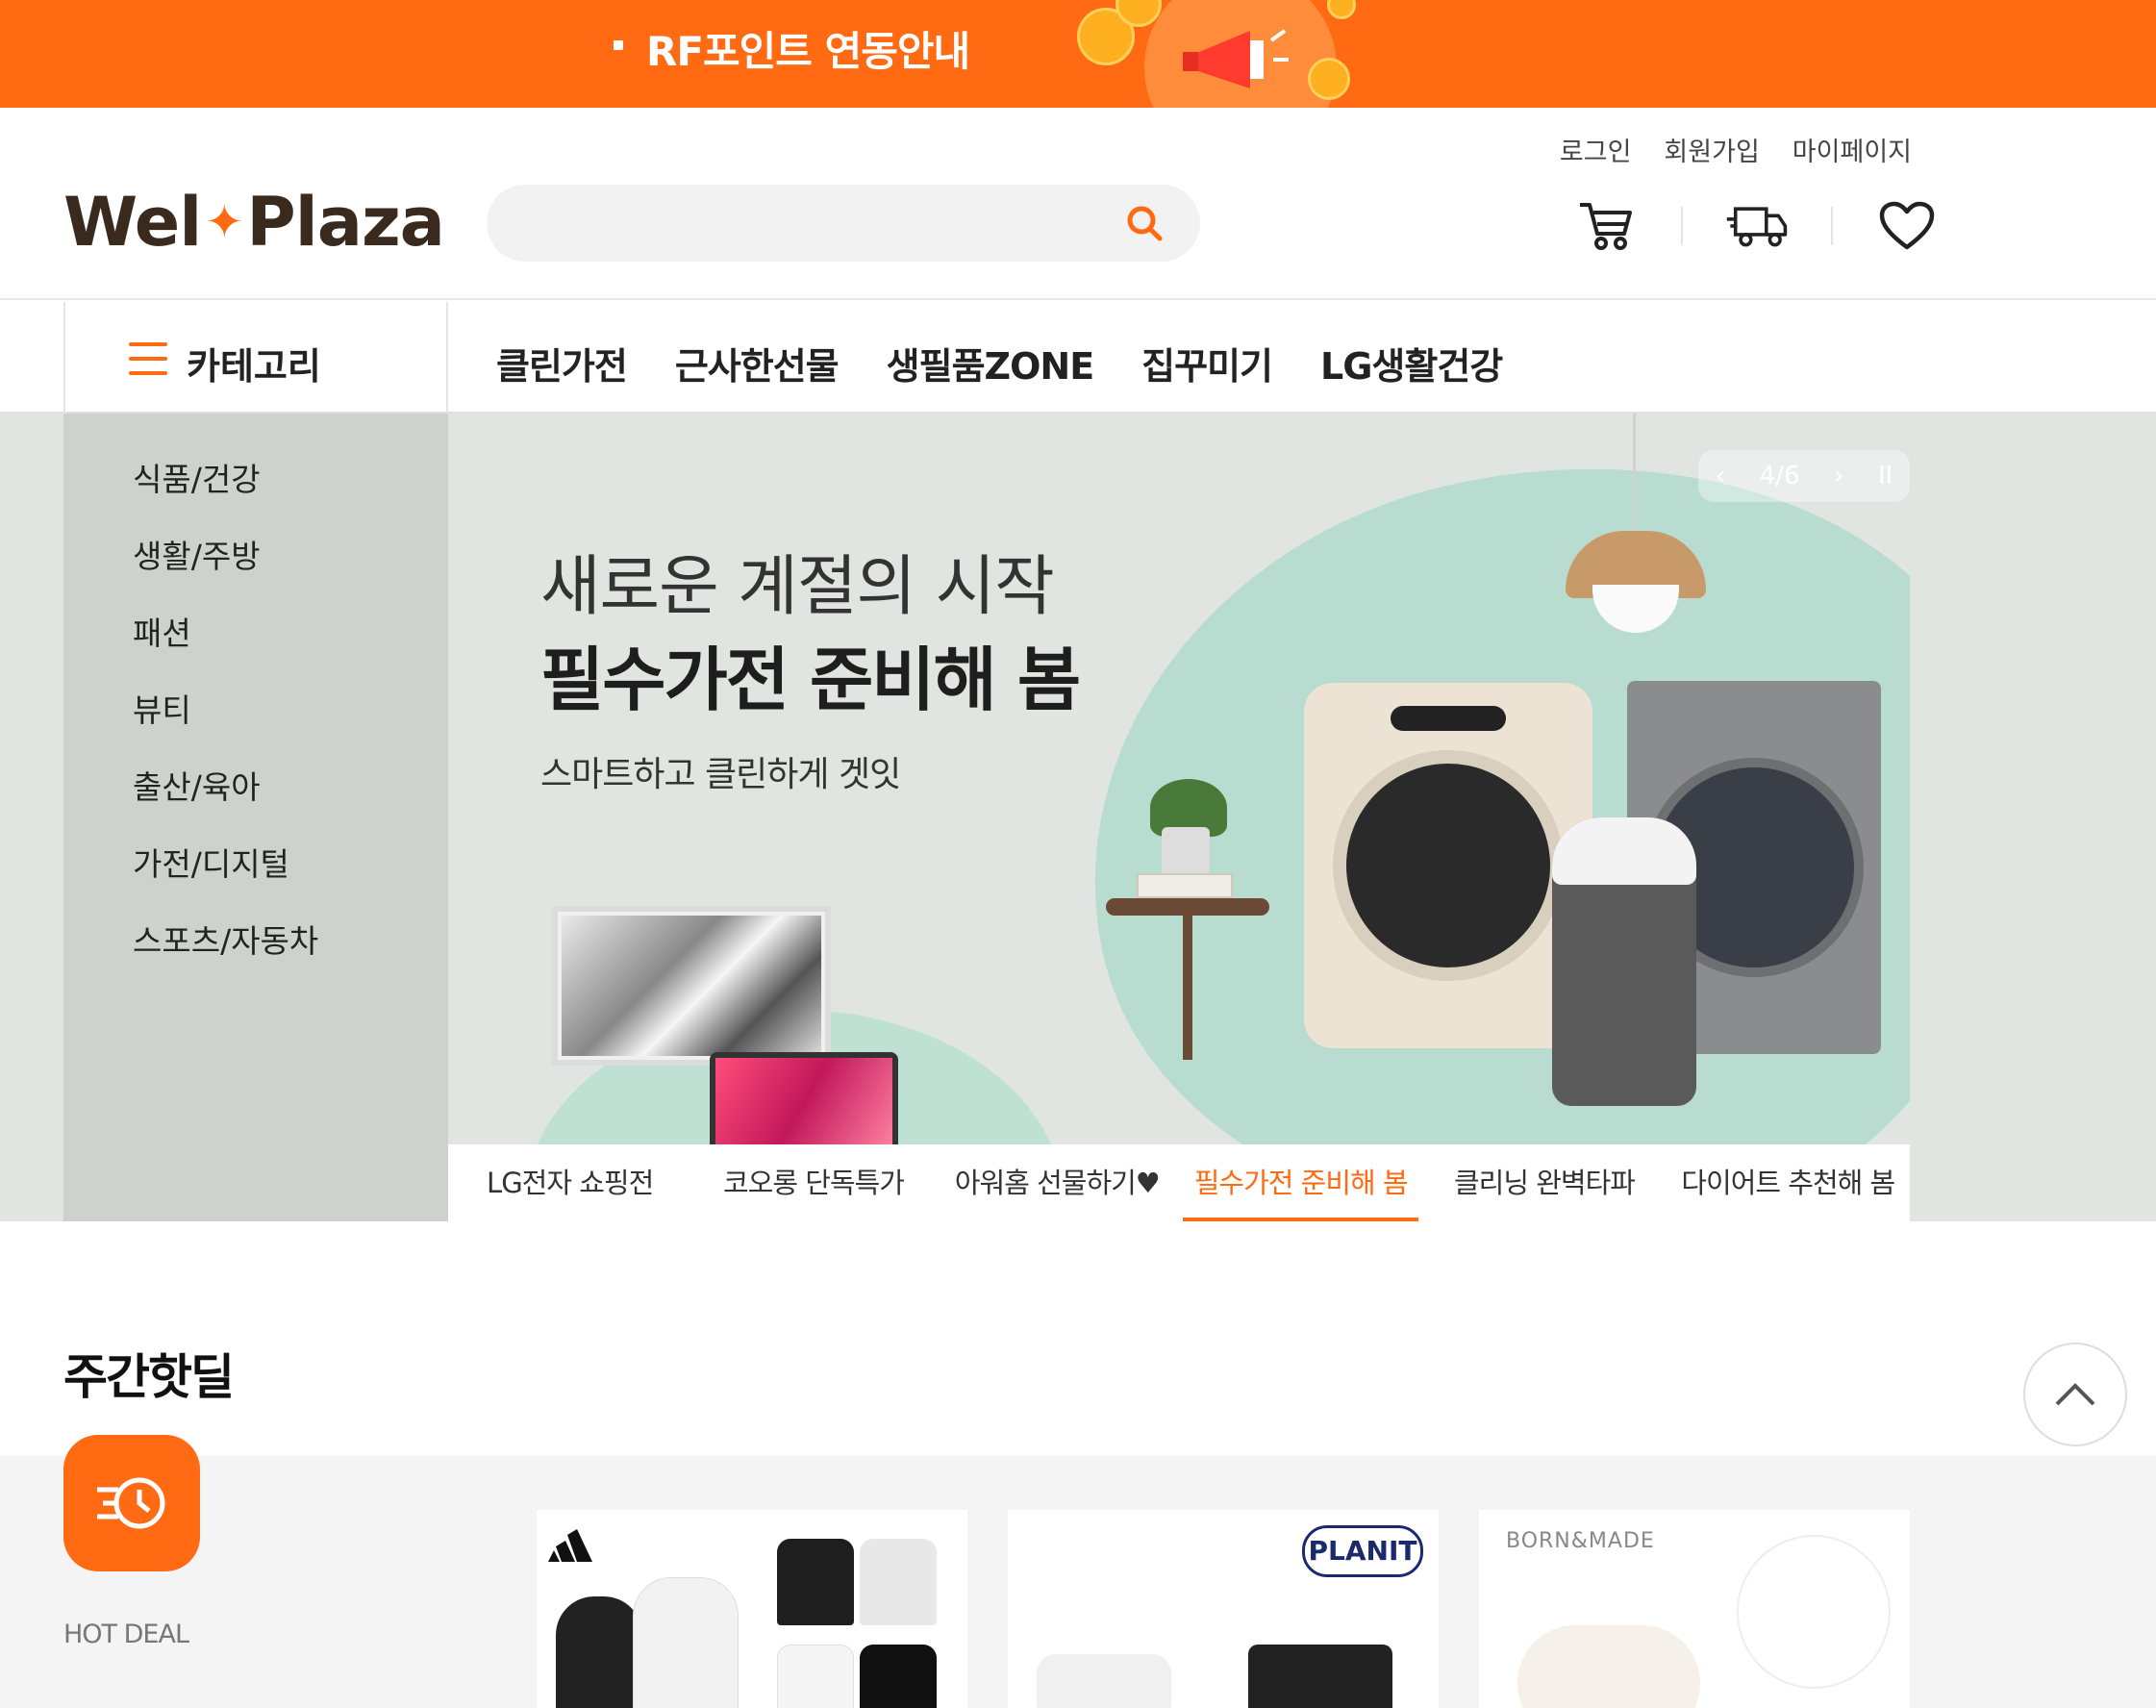  What do you see at coordinates (757, 363) in the screenshot?
I see `gnb-item-gift: 근사한선물` at bounding box center [757, 363].